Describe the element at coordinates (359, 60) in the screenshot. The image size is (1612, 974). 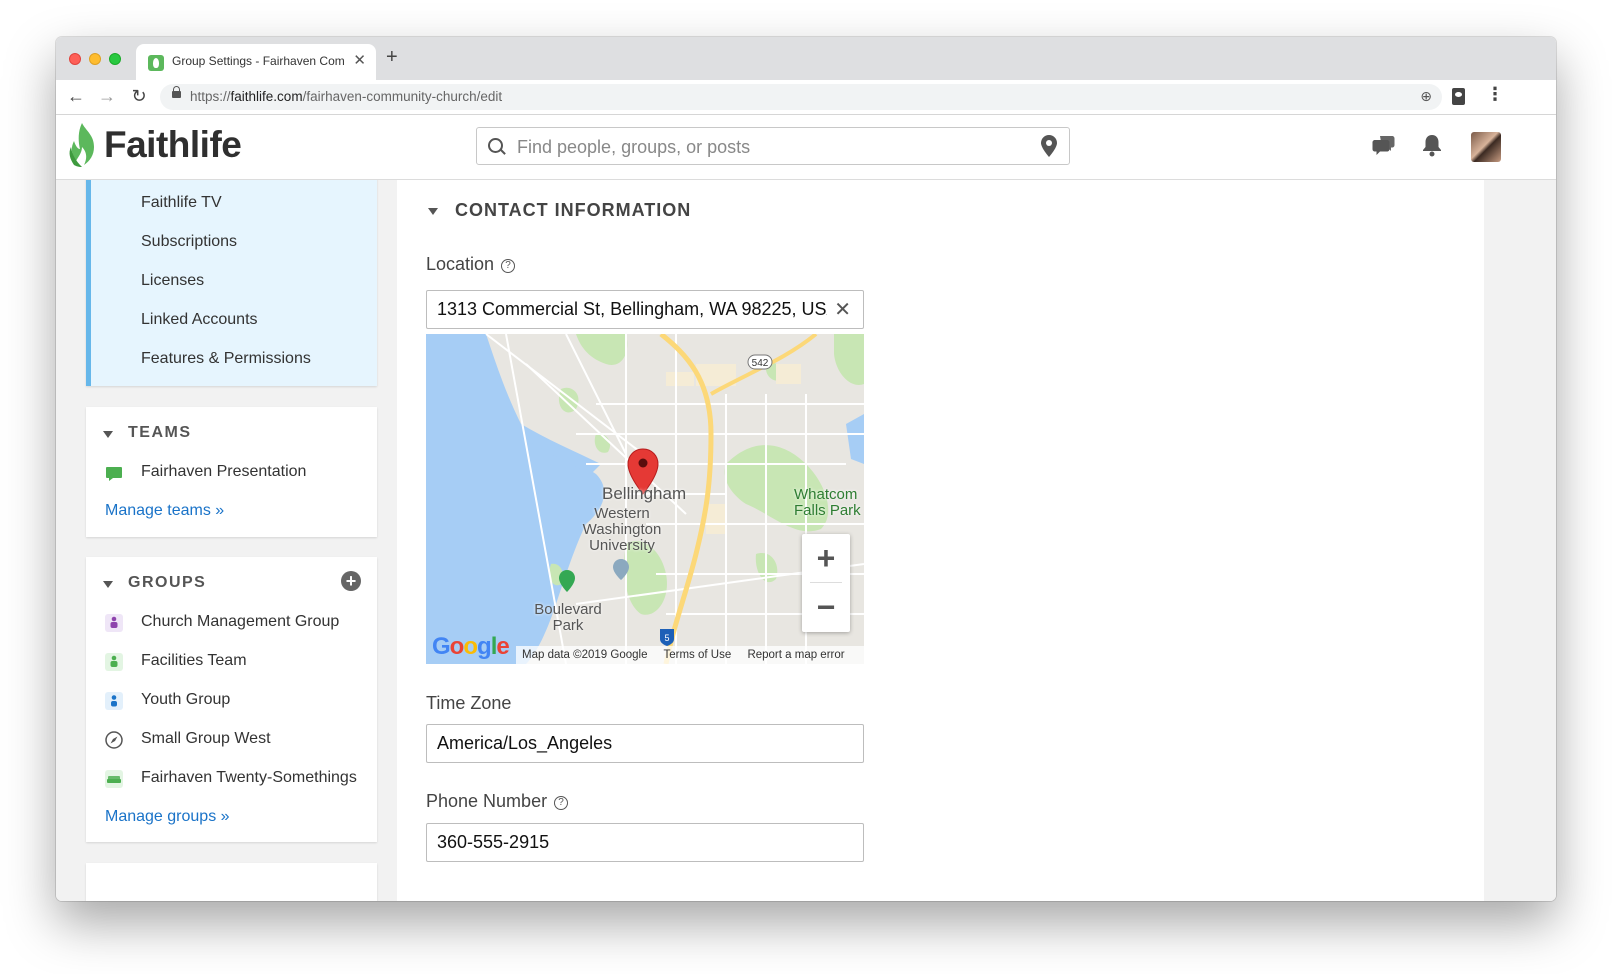
I see `tab-close-icon: ✕` at that location.